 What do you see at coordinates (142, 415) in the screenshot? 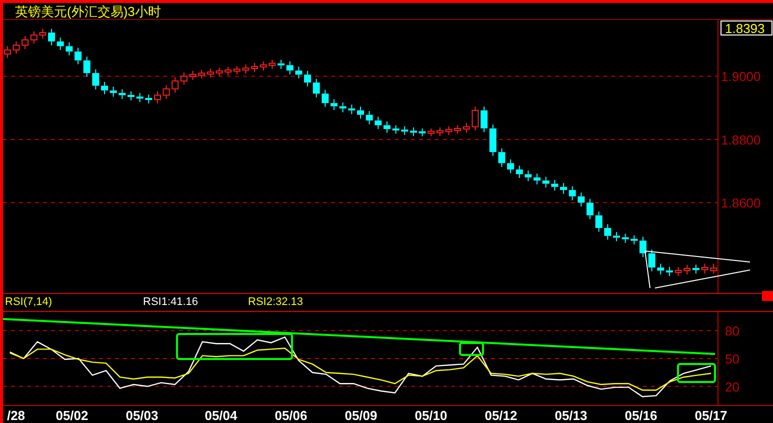
I see `date-label: 05/03` at bounding box center [142, 415].